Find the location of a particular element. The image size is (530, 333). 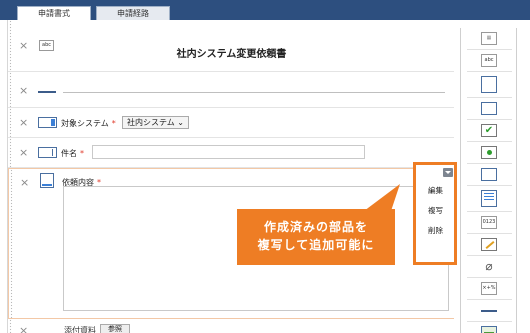

radio-icon is located at coordinates (489, 152).